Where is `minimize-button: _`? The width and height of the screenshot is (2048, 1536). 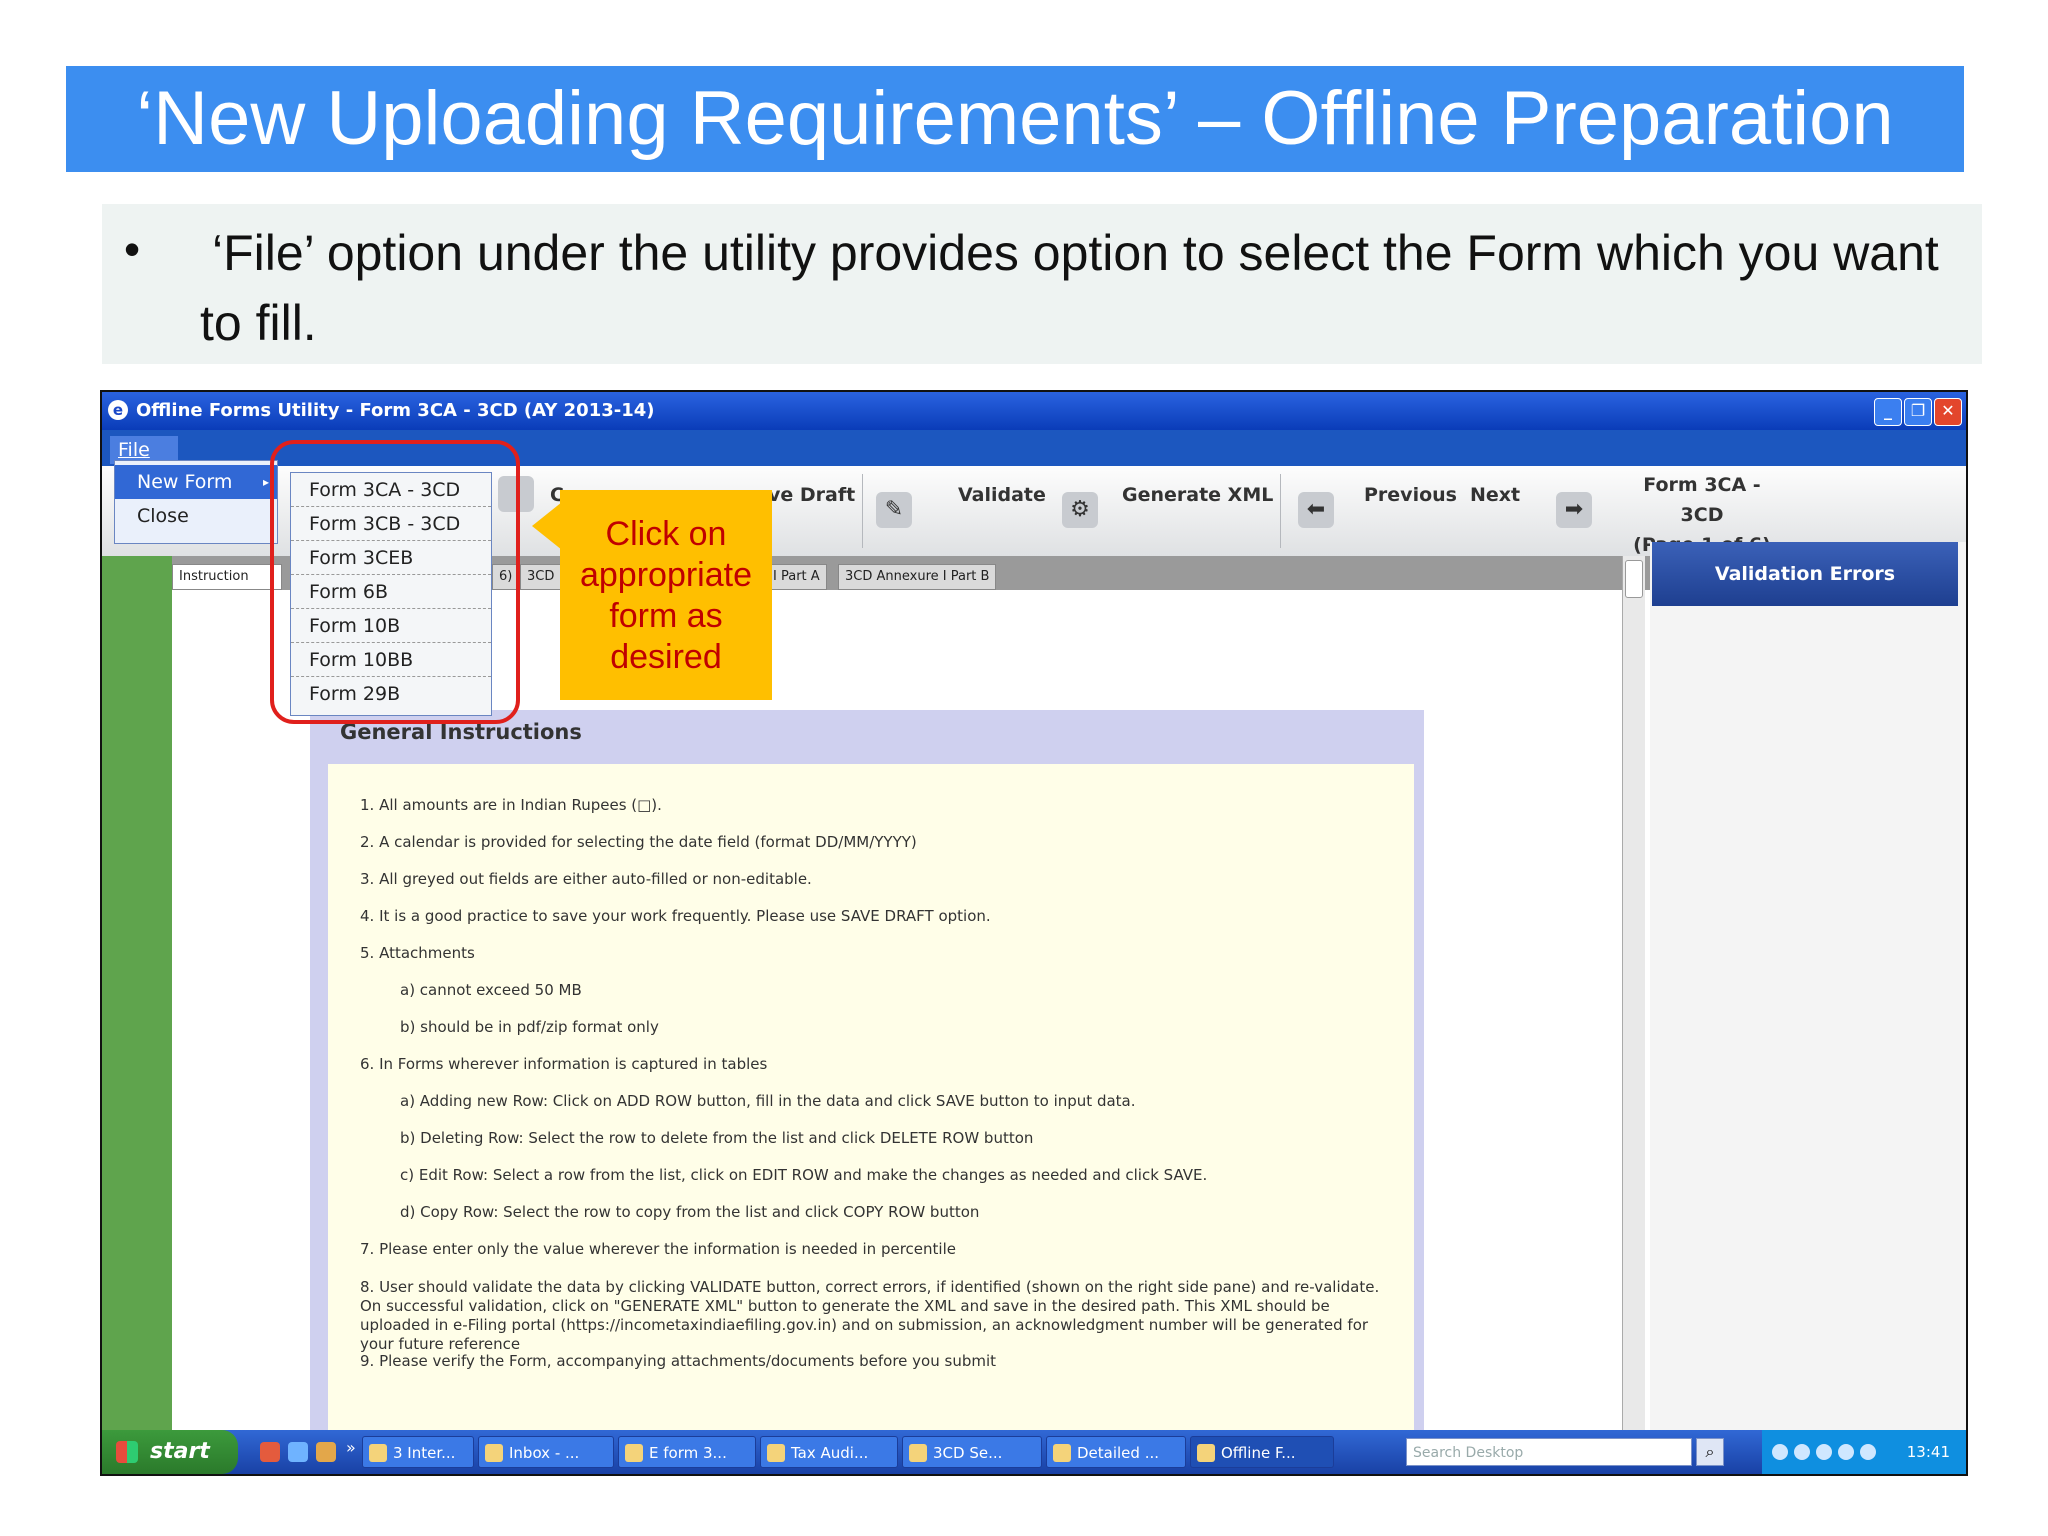 minimize-button: _ is located at coordinates (1888, 412).